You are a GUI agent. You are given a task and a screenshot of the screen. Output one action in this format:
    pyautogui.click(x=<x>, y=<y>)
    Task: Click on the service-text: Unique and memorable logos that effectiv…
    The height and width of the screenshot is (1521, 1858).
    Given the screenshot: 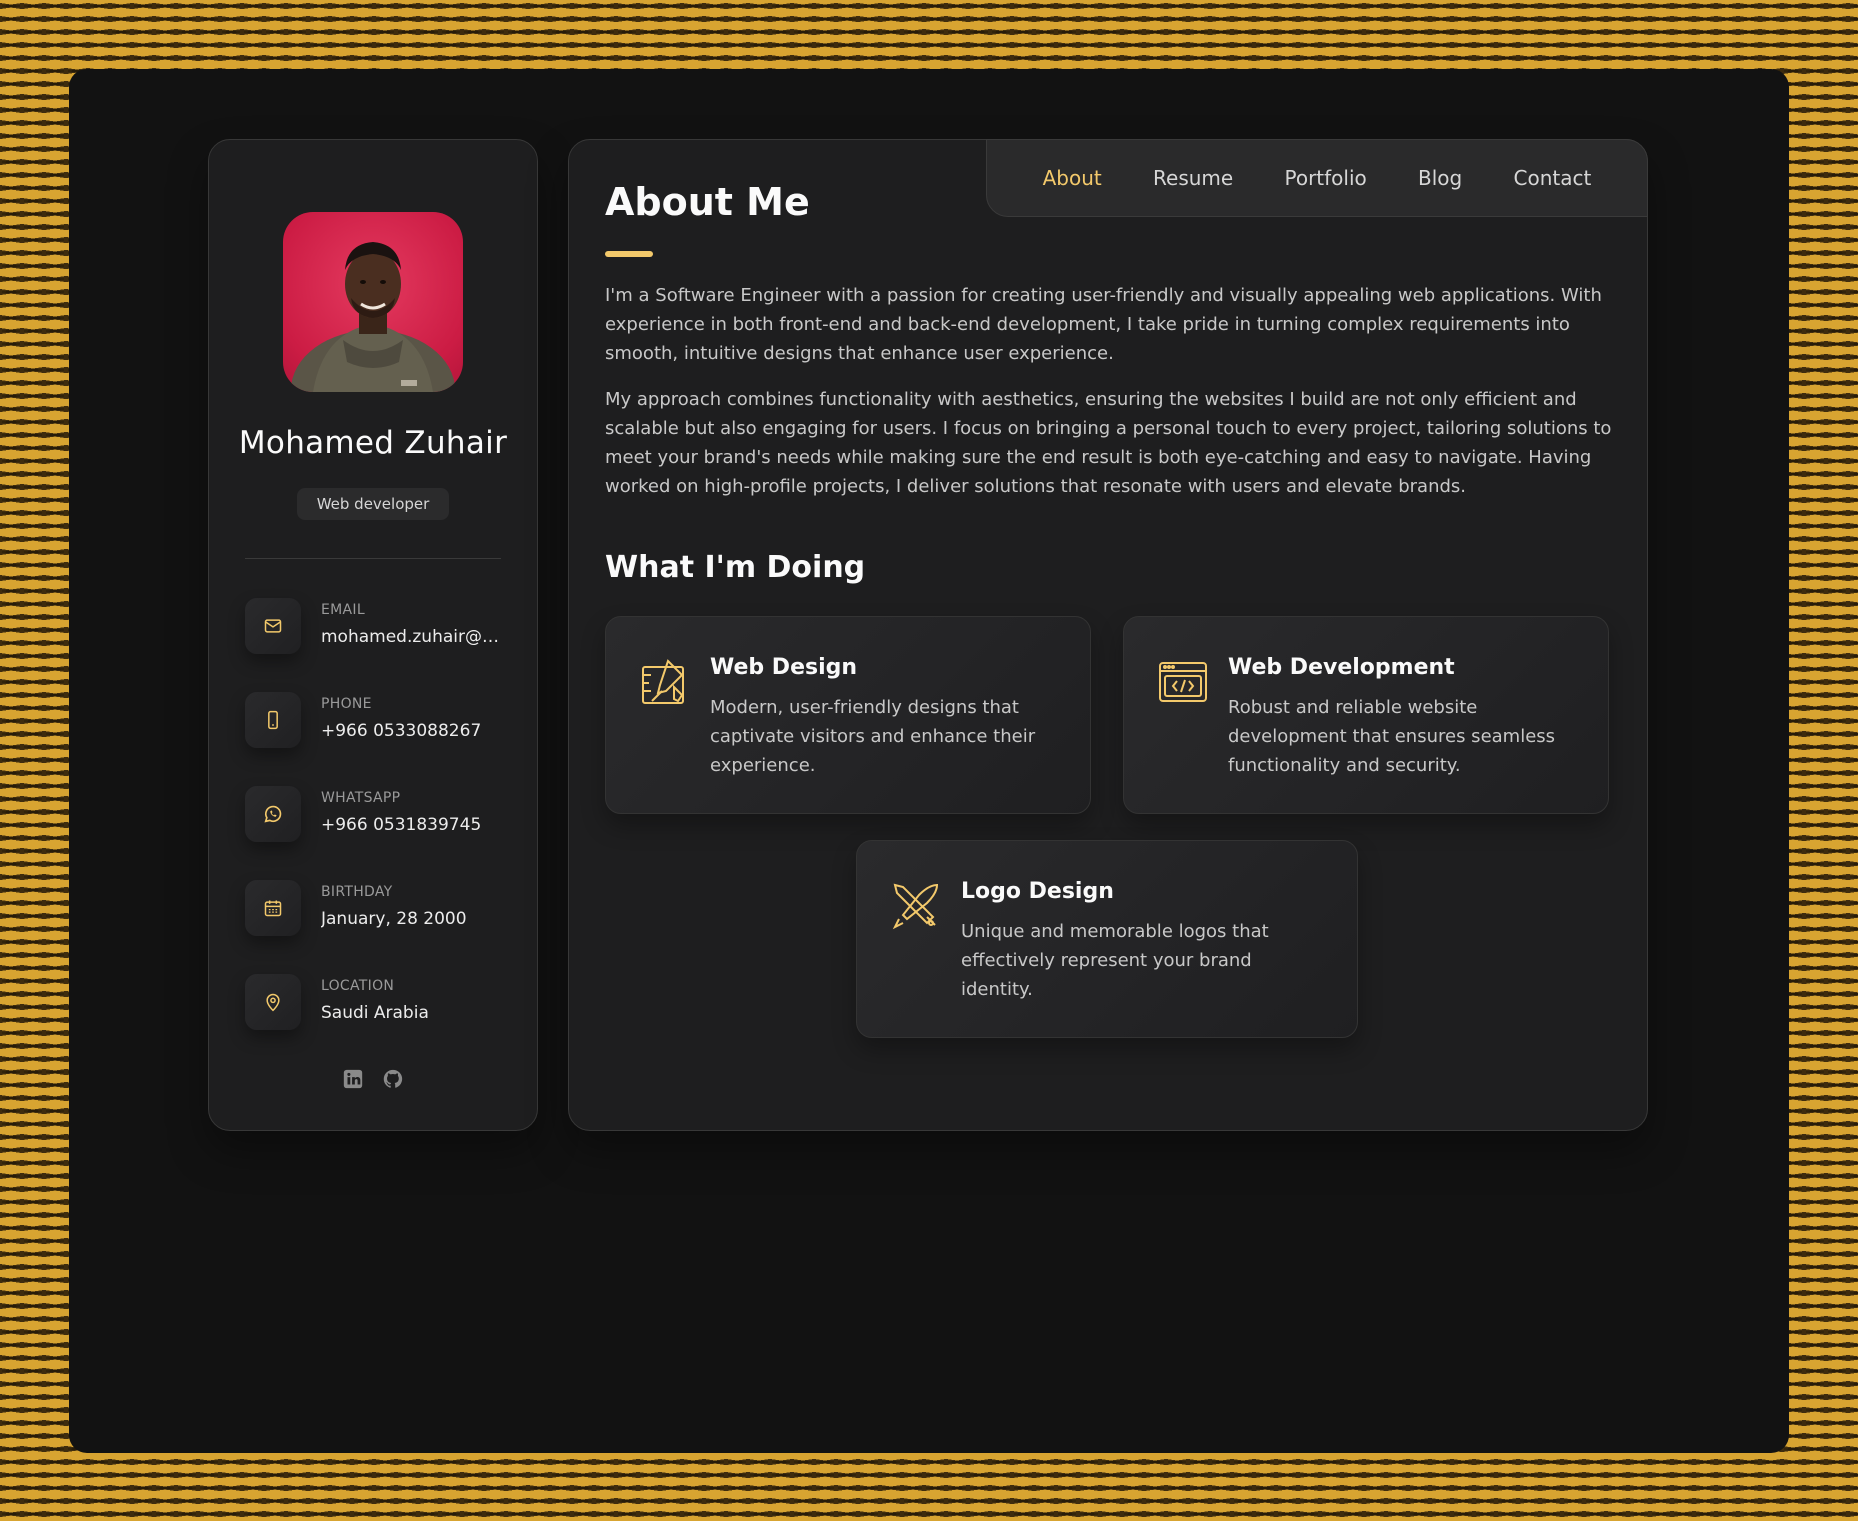 What is the action you would take?
    pyautogui.click(x=1115, y=960)
    